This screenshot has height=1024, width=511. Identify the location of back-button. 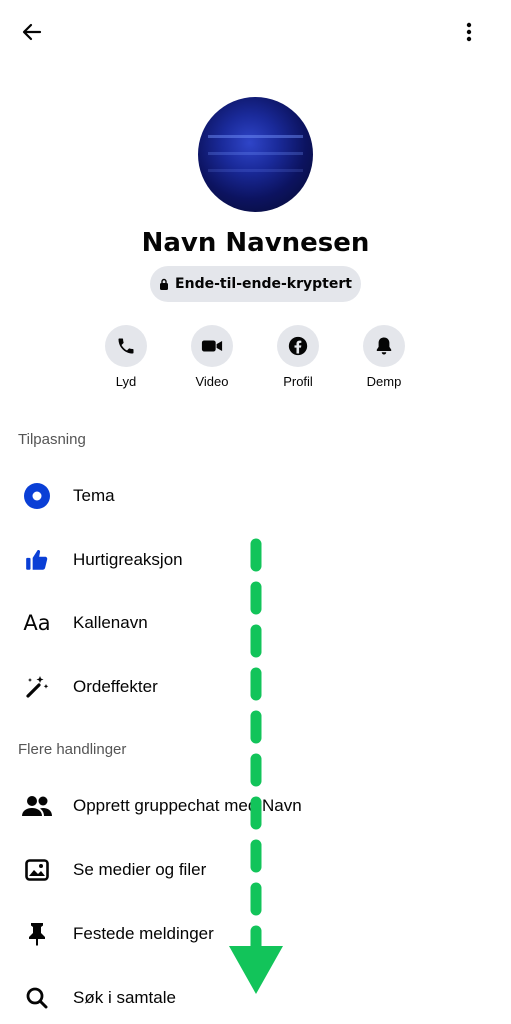
(32, 32).